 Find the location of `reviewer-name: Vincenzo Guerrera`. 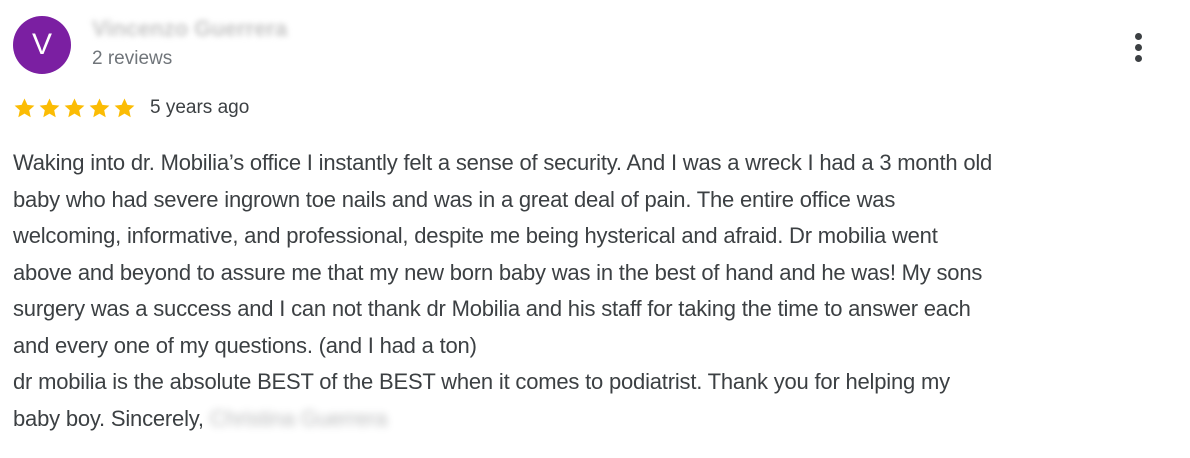

reviewer-name: Vincenzo Guerrera is located at coordinates (189, 29).